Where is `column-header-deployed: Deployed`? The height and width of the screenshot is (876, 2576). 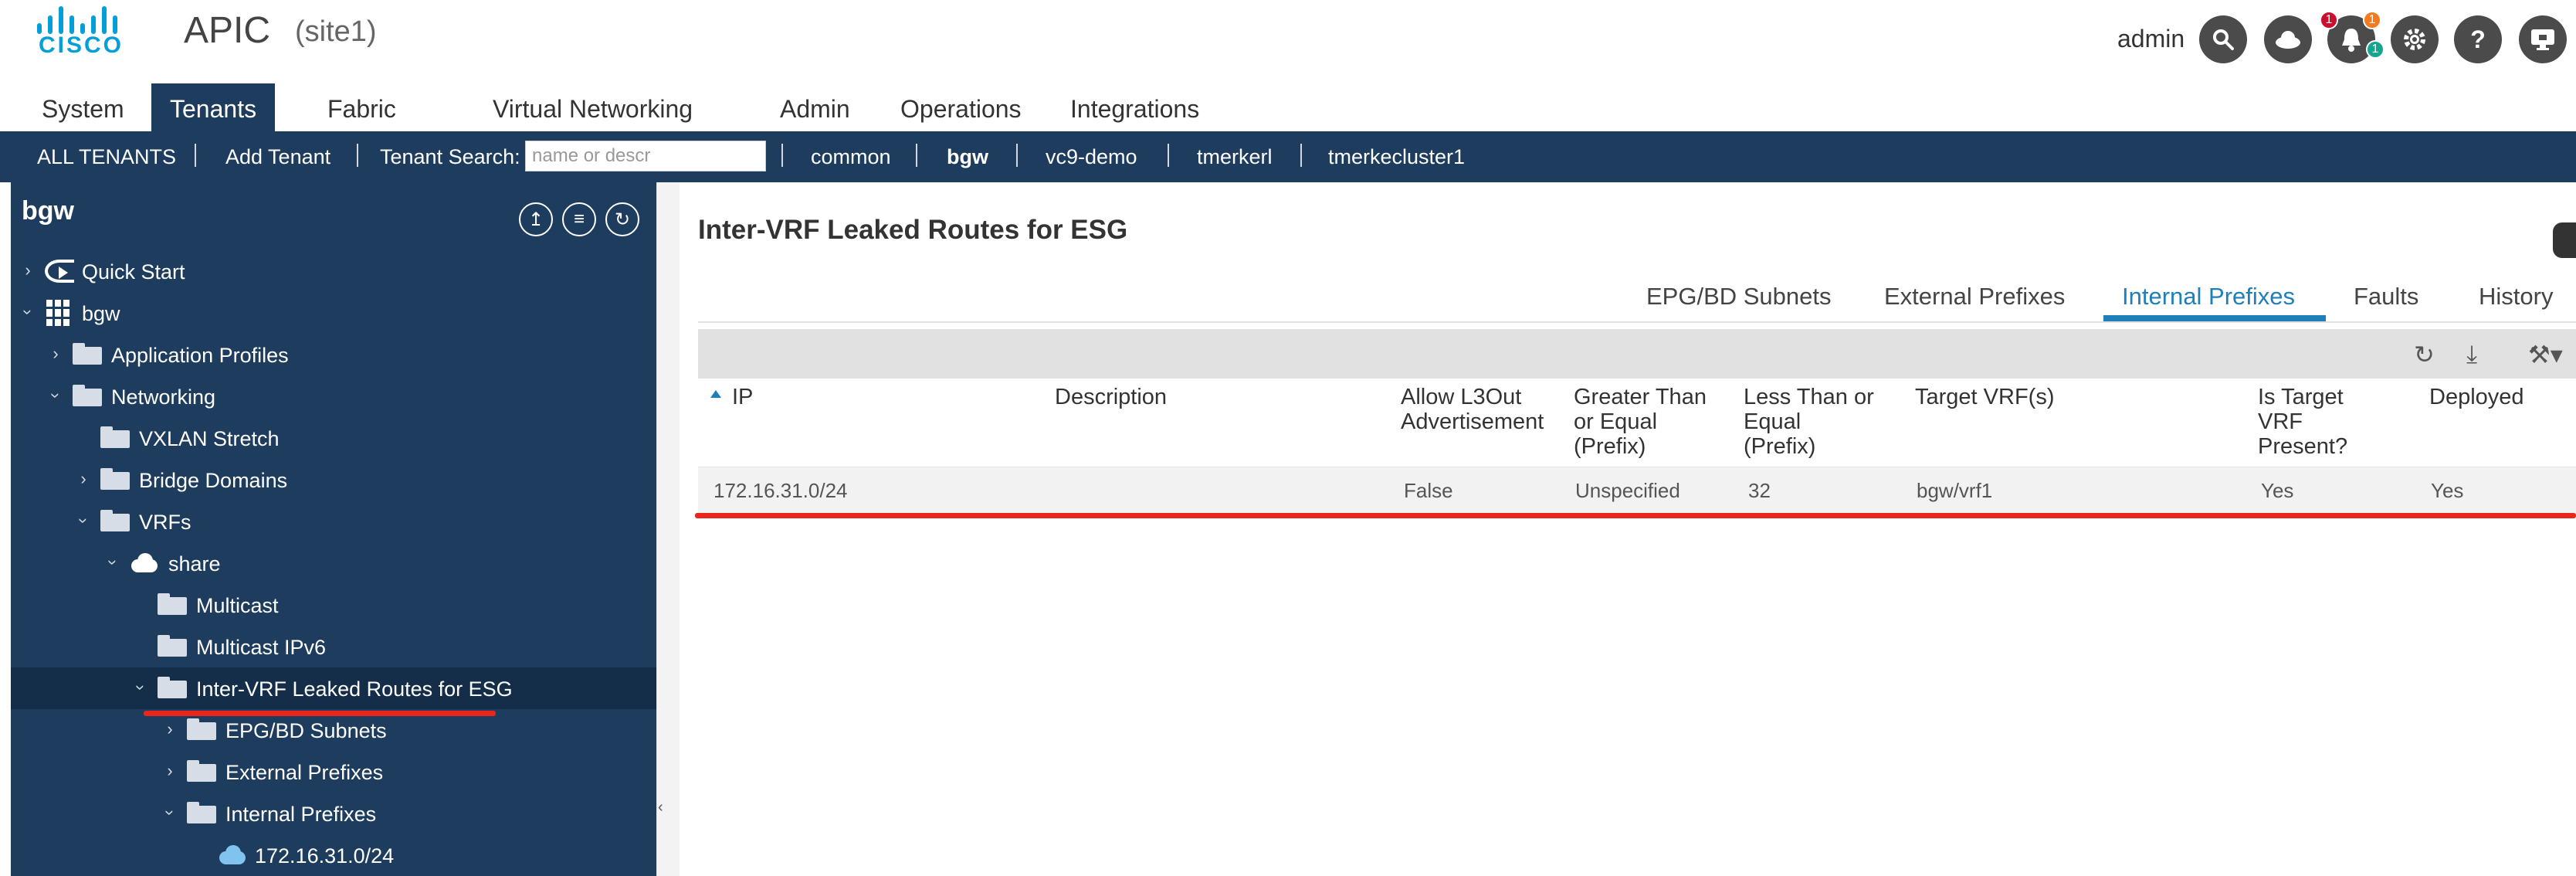 column-header-deployed: Deployed is located at coordinates (2476, 397).